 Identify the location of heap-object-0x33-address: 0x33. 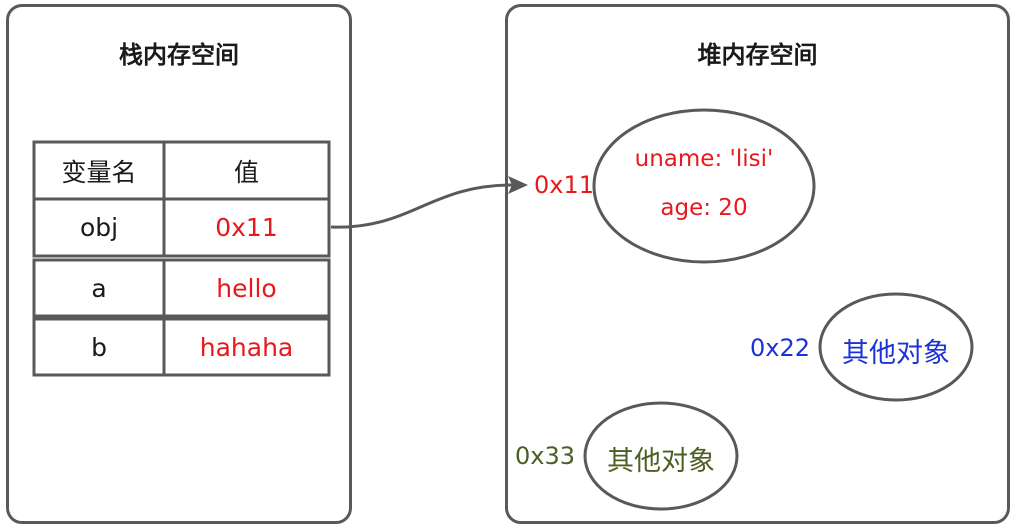
(545, 456).